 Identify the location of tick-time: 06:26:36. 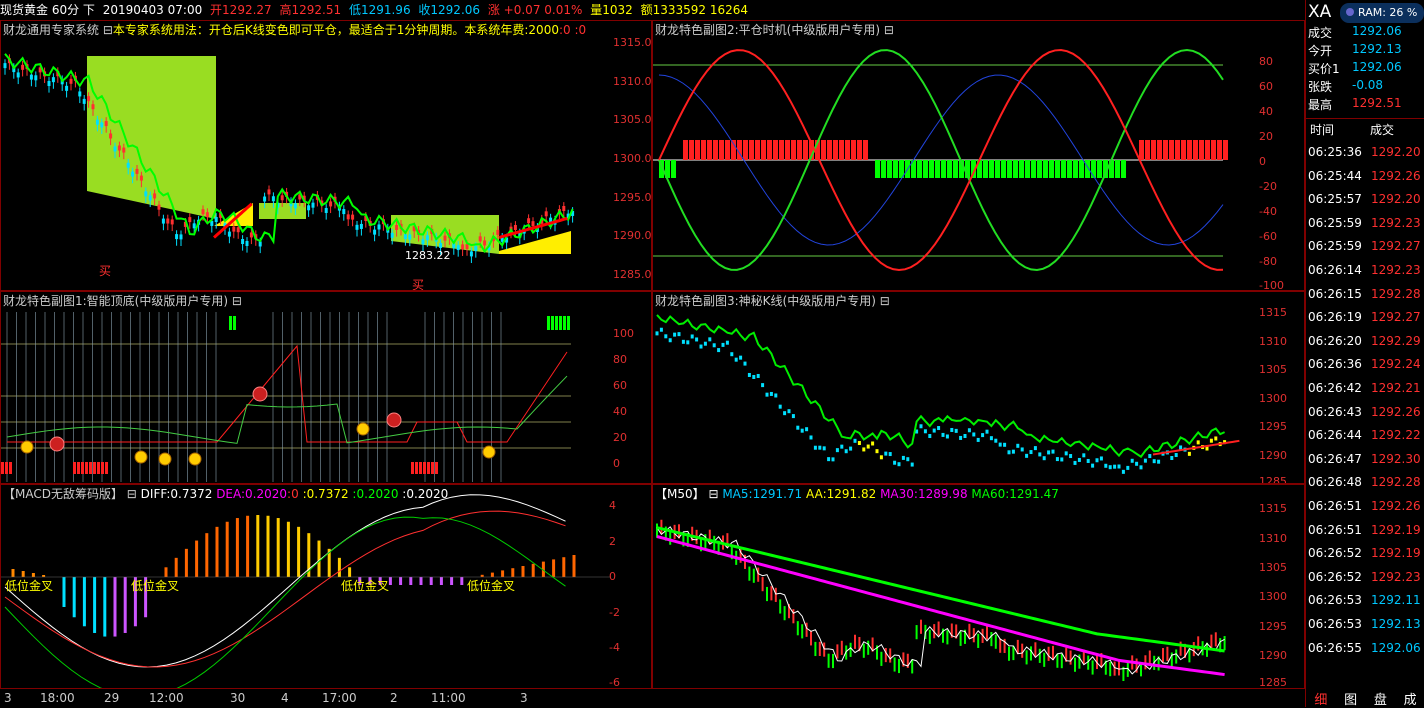
(1335, 364).